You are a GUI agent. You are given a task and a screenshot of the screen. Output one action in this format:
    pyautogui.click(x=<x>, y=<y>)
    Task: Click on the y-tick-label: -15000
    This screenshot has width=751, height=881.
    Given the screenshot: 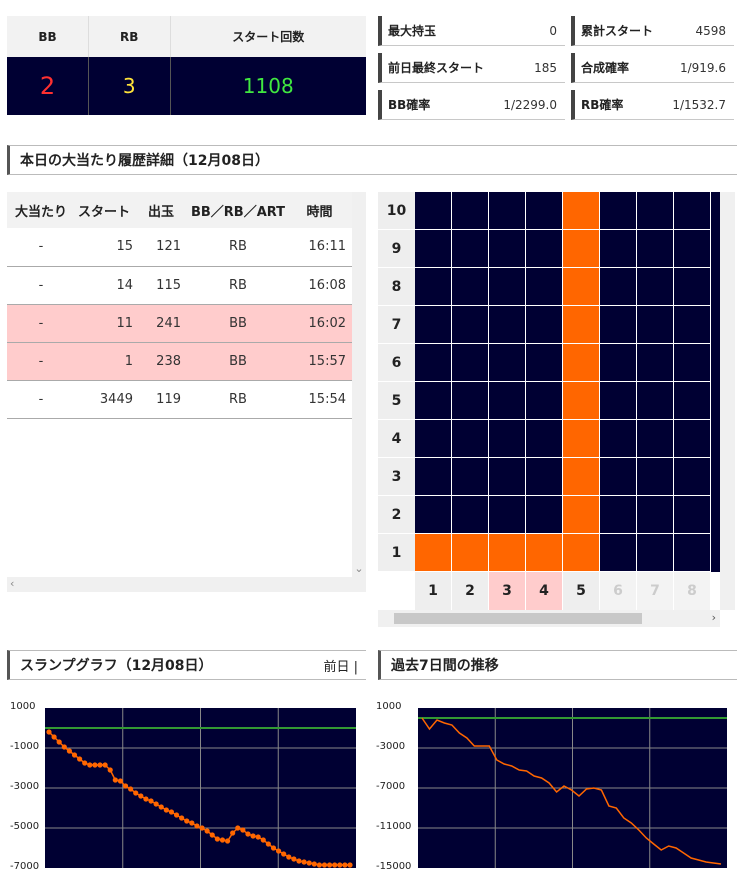 What is the action you would take?
    pyautogui.click(x=394, y=866)
    